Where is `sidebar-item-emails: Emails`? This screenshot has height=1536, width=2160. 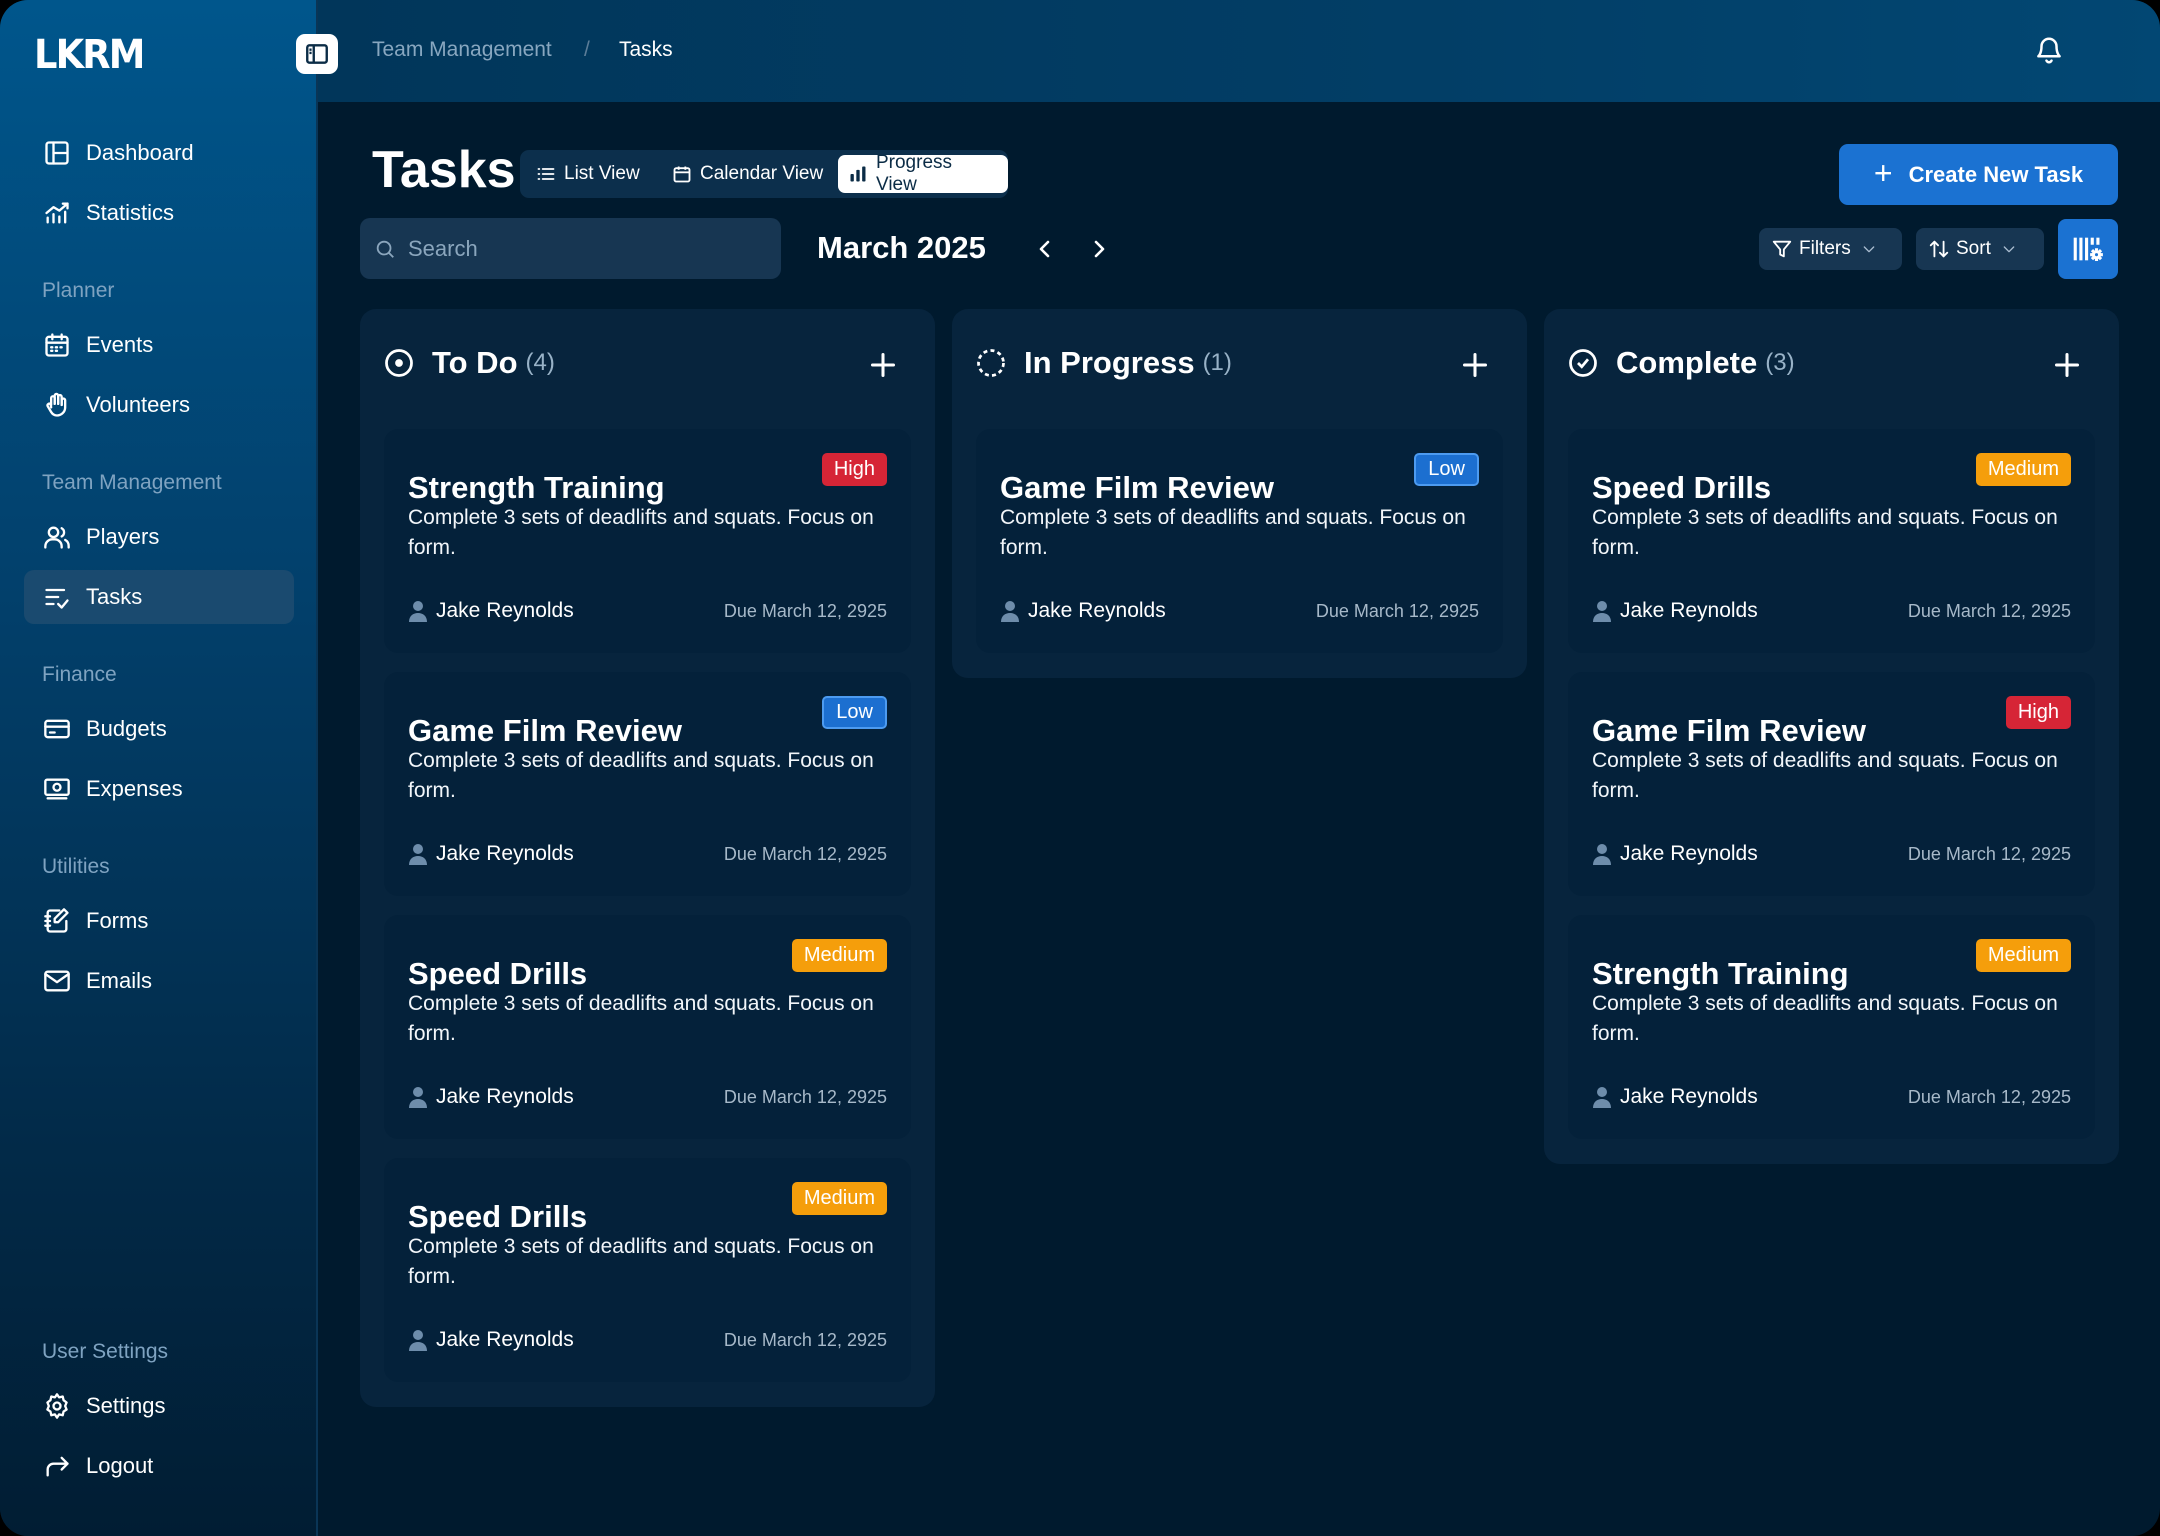 sidebar-item-emails: Emails is located at coordinates (159, 981).